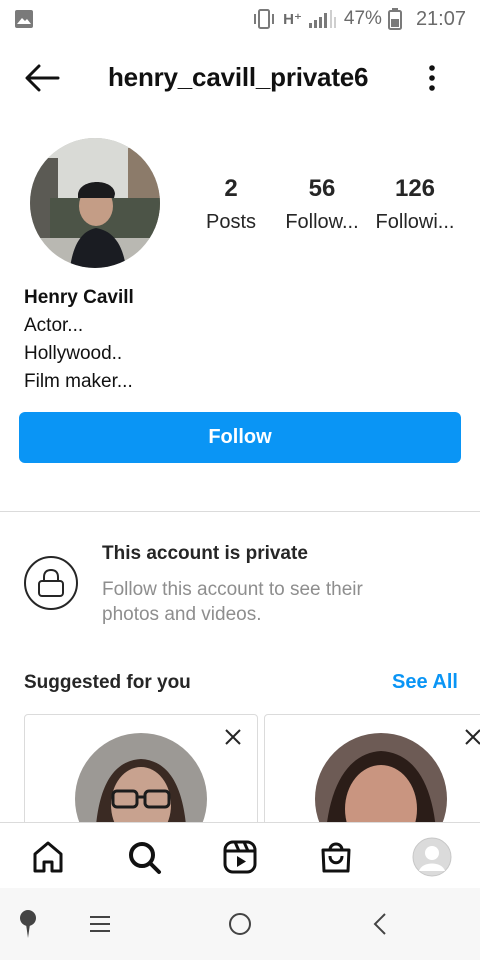 Image resolution: width=480 pixels, height=960 pixels. I want to click on back-button, so click(42, 78).